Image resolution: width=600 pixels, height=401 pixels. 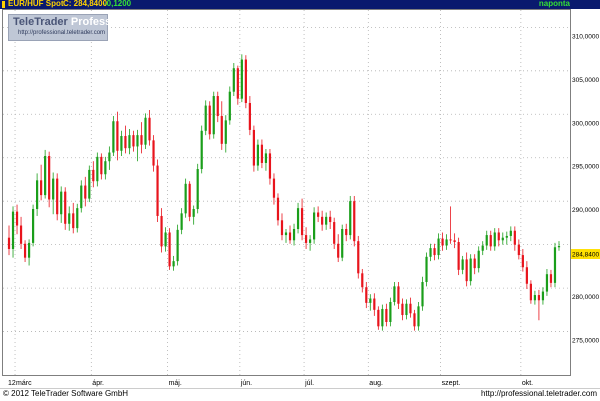 I want to click on y-tick-label: 290,0000, so click(x=585, y=210).